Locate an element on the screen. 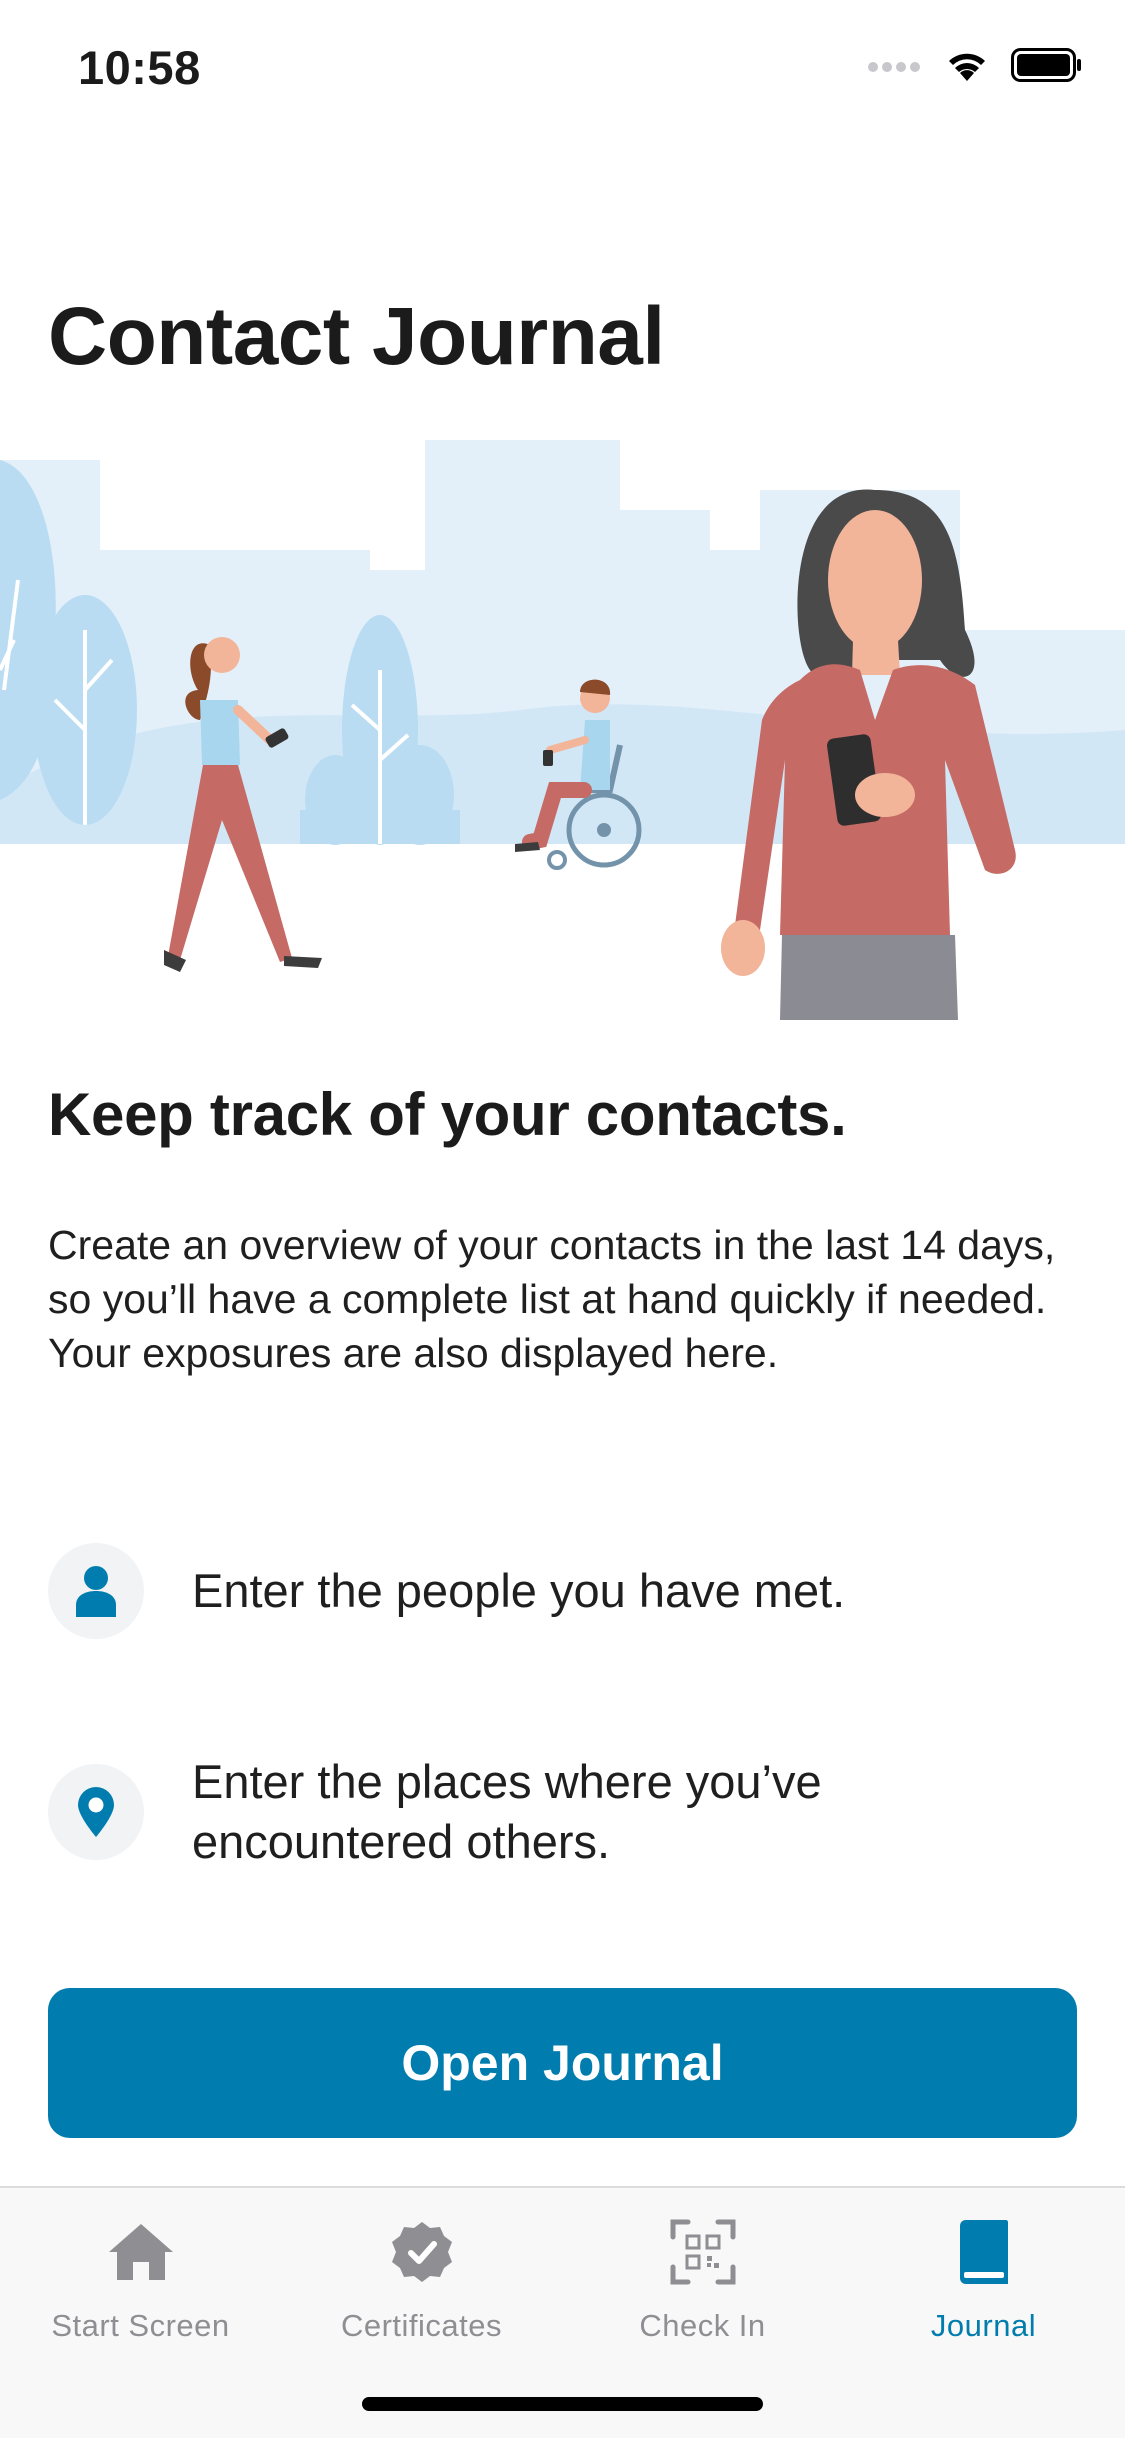 This screenshot has width=1125, height=2438. battery-icon is located at coordinates (1046, 65).